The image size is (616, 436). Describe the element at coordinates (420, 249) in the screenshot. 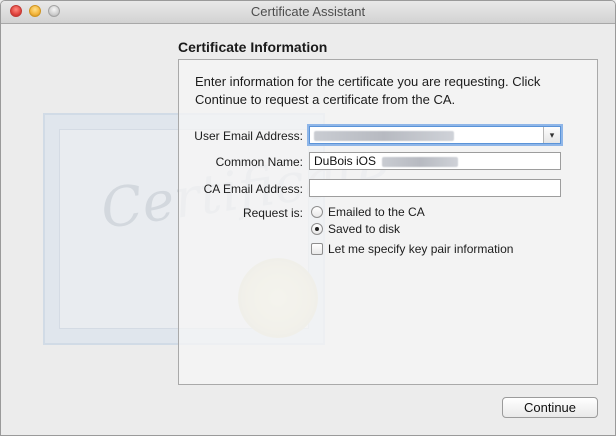

I see `key-pair-label: Let me specify key pair information` at that location.